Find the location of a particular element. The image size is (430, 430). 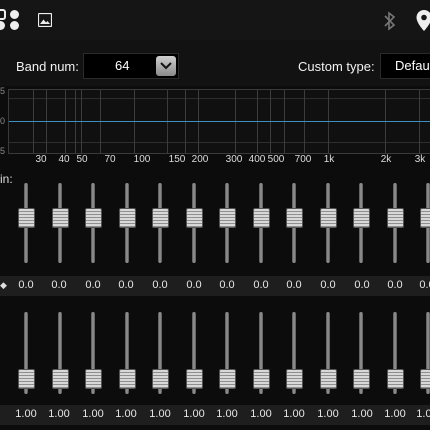

x-tick-label: 200 is located at coordinates (200, 159).